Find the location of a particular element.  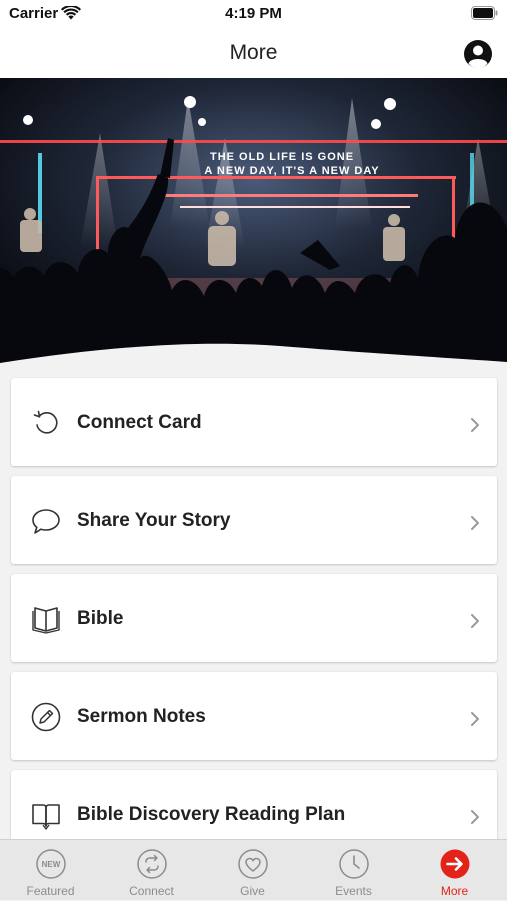

menu-item-sermon-notes: Sermon Notes is located at coordinates (254, 716).